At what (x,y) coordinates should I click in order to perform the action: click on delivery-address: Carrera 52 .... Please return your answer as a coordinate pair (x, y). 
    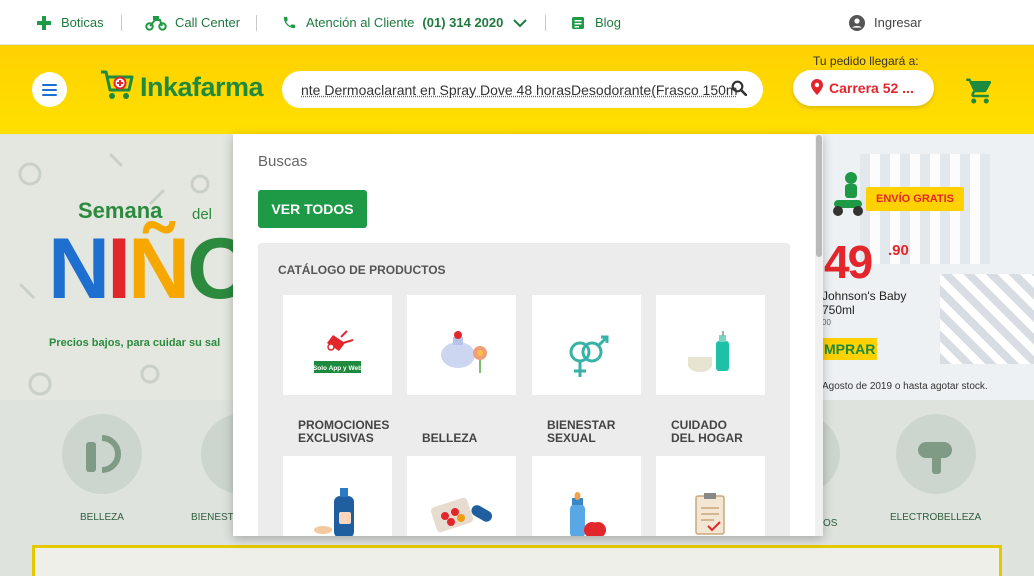
    Looking at the image, I should click on (871, 88).